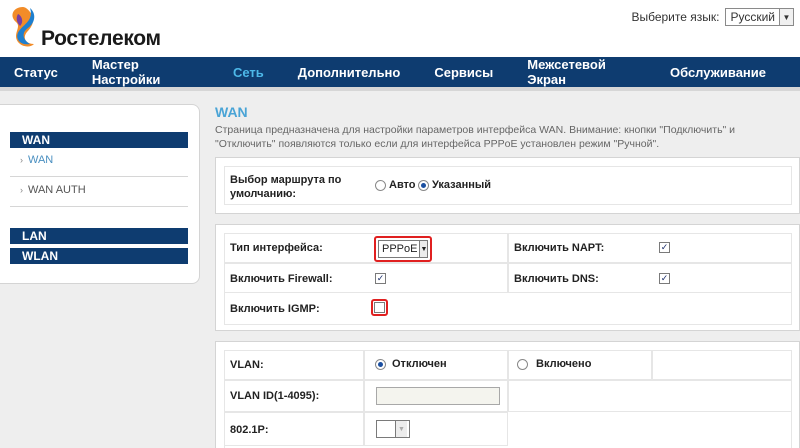 The image size is (800, 448). Describe the element at coordinates (57, 190) in the screenshot. I see `sidebar-item-label: WAN AUTH` at that location.